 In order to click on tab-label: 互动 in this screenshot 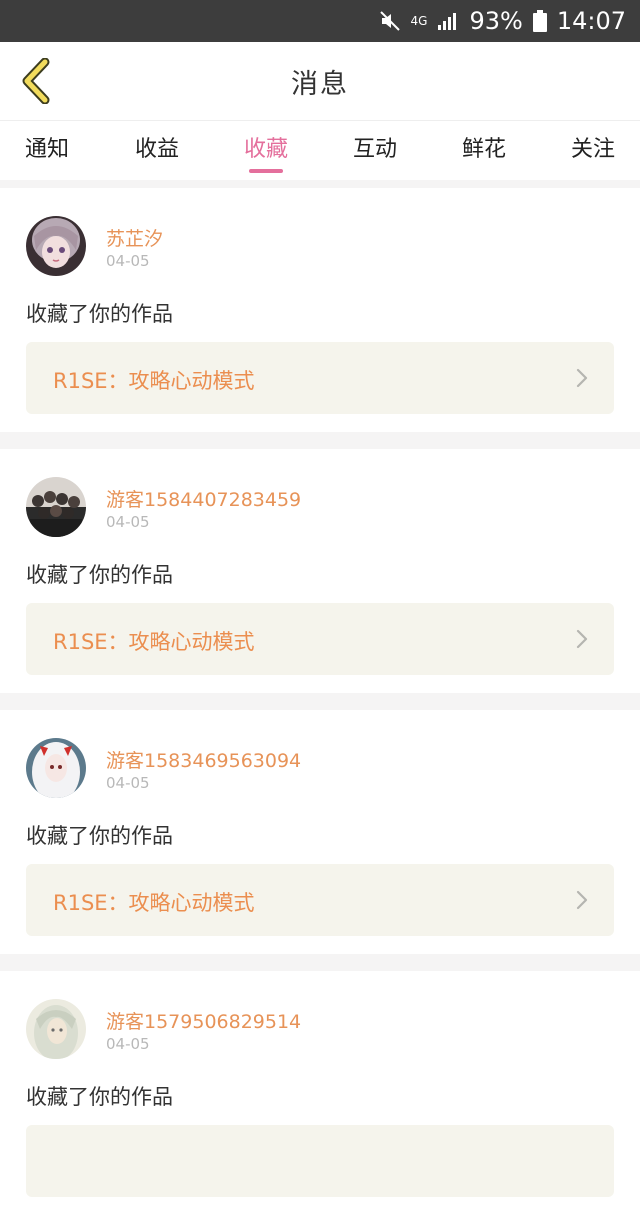, I will do `click(374, 149)`.